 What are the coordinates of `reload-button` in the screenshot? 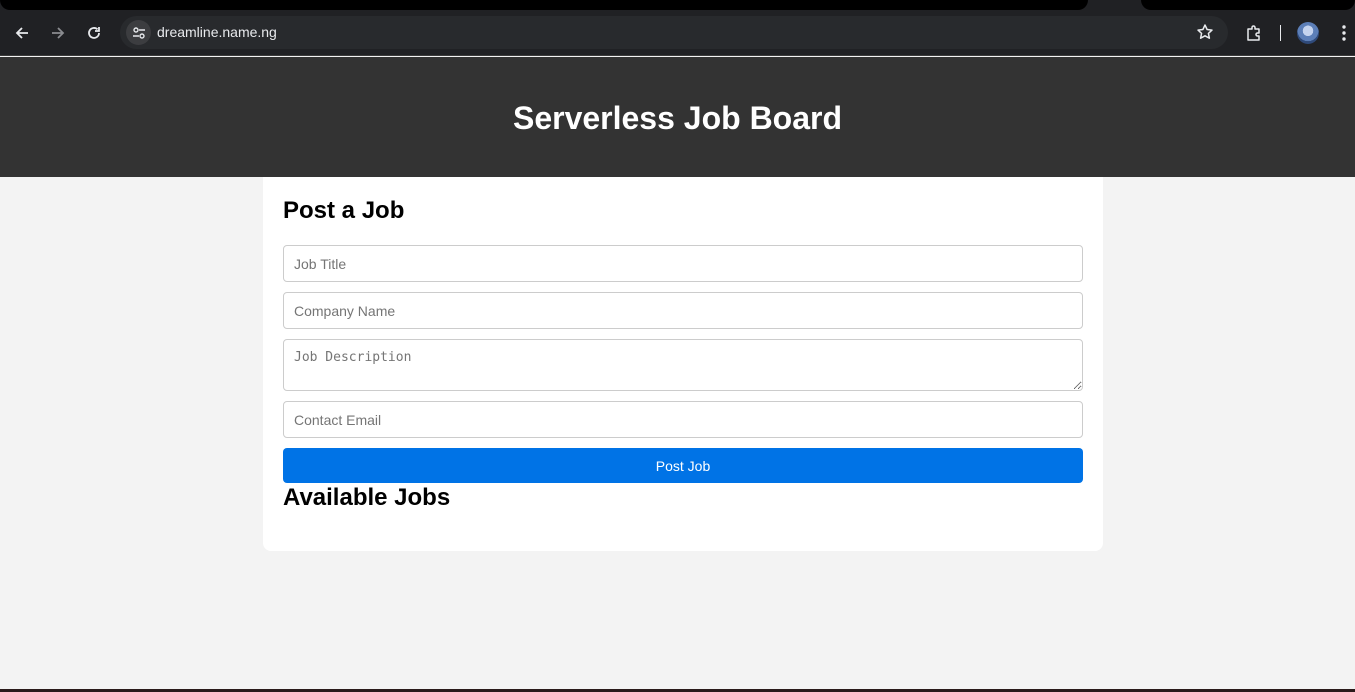 It's located at (94, 33).